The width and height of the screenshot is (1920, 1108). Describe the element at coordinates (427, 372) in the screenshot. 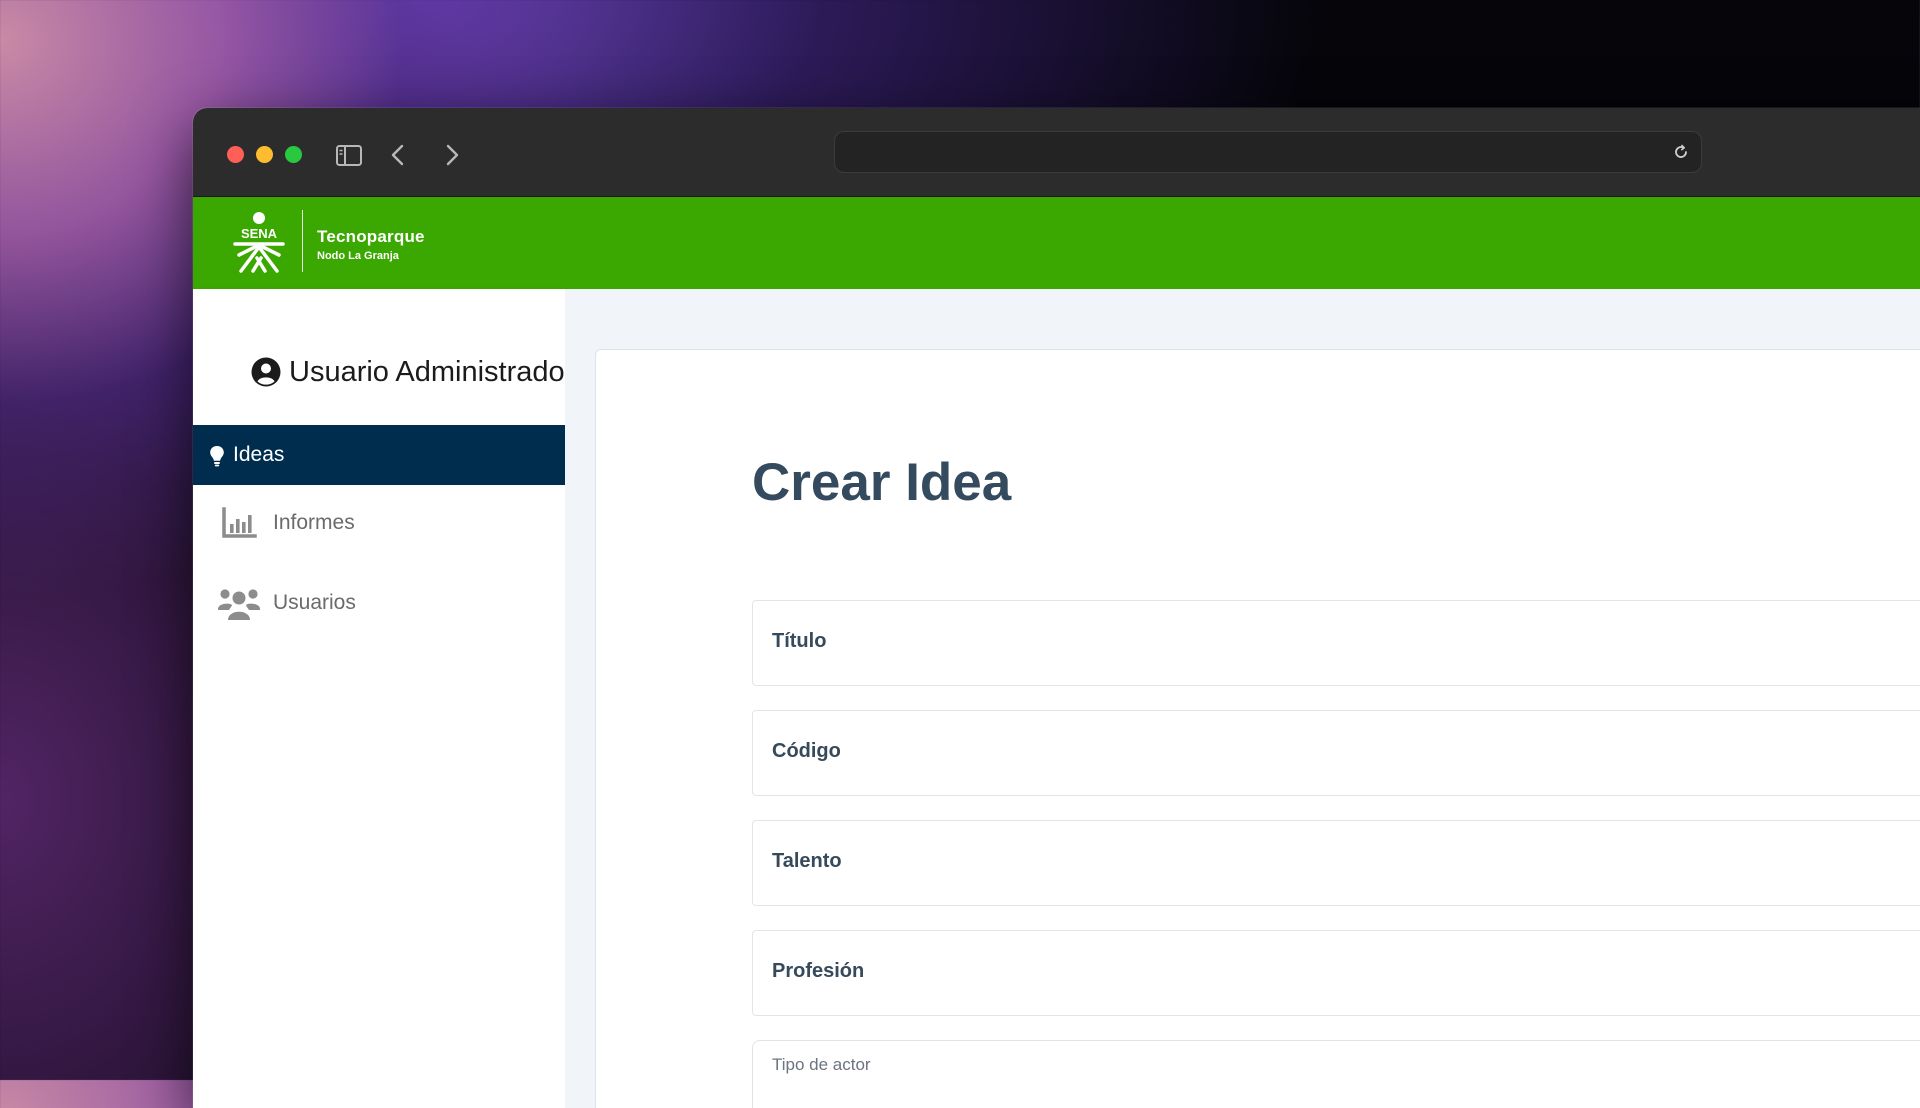

I see `user-name: Usuario Administrador` at that location.